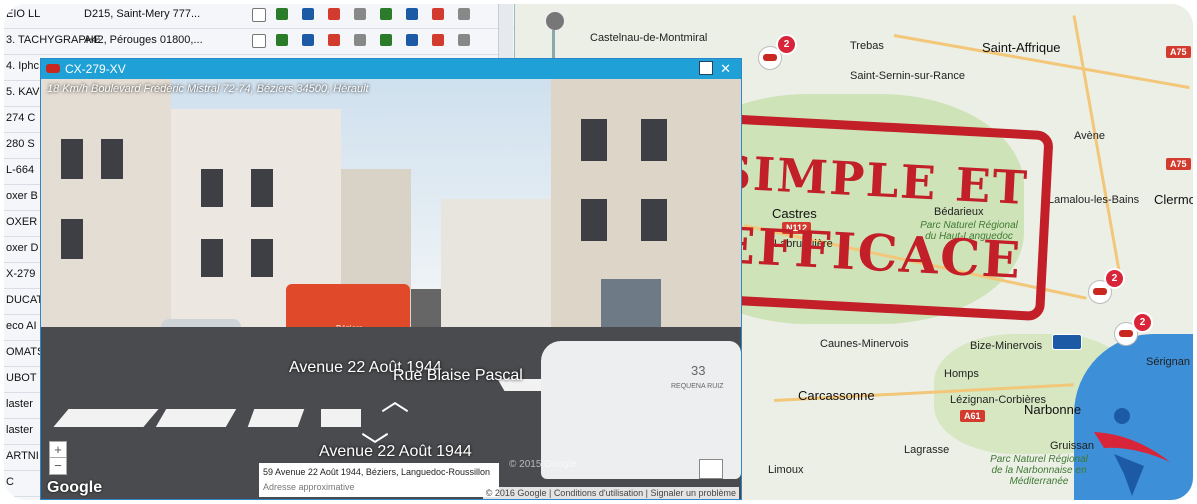 The image size is (1197, 504). What do you see at coordinates (706, 68) in the screenshot?
I see `window-menu-icon` at bounding box center [706, 68].